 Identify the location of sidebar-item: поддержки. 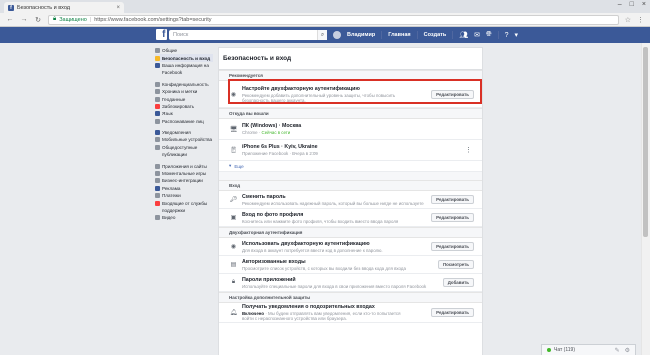
(184, 210).